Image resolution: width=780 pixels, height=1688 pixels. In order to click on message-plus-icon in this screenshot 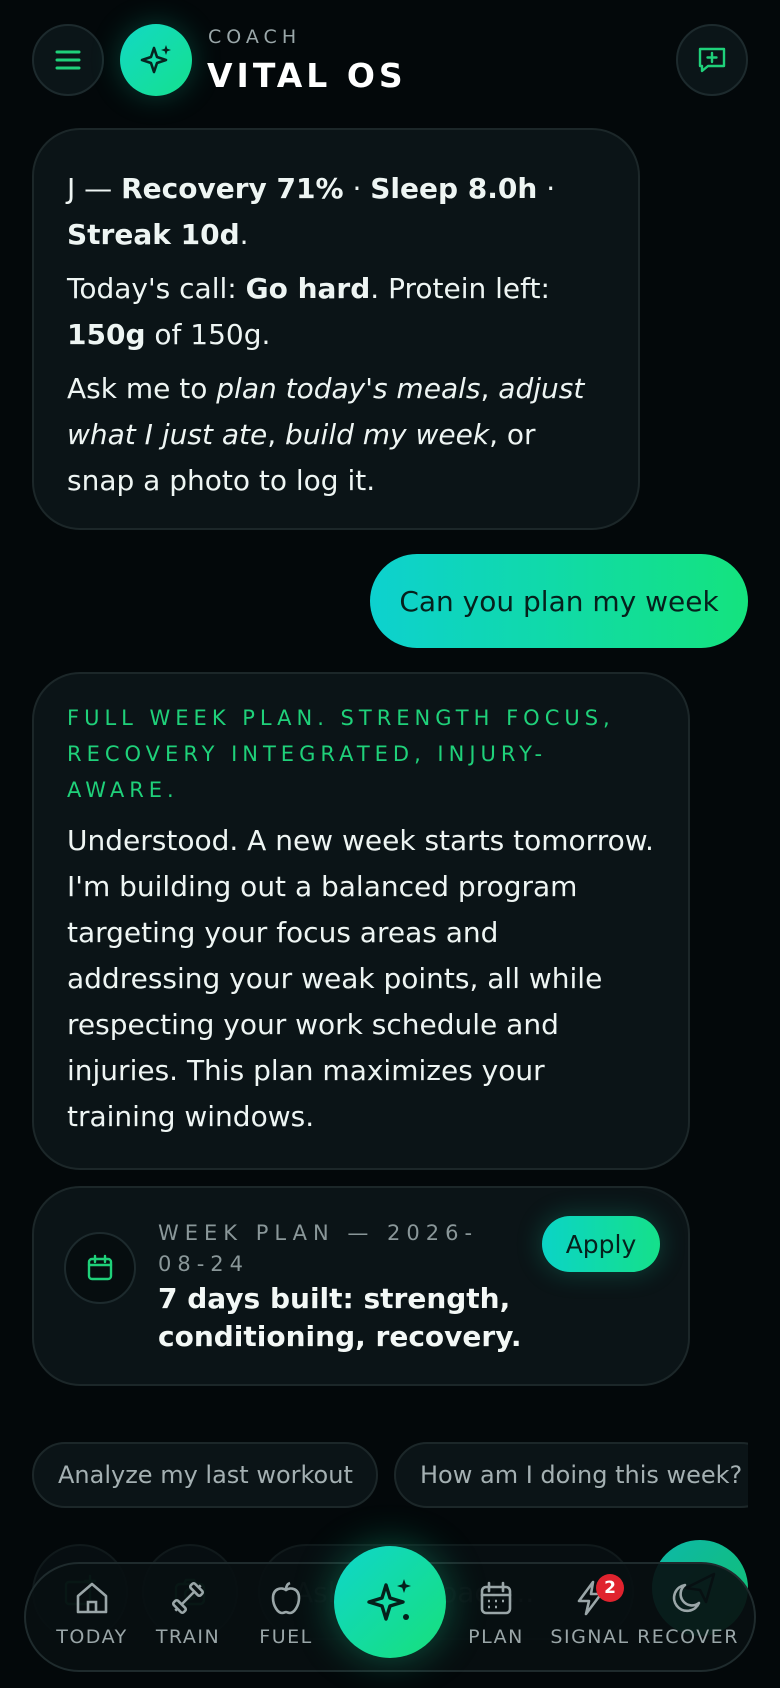, I will do `click(712, 60)`.